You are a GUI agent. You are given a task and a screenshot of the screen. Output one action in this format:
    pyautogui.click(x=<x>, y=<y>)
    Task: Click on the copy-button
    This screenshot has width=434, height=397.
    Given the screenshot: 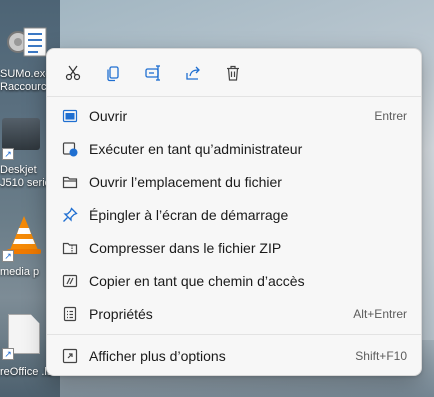 What is the action you would take?
    pyautogui.click(x=113, y=73)
    